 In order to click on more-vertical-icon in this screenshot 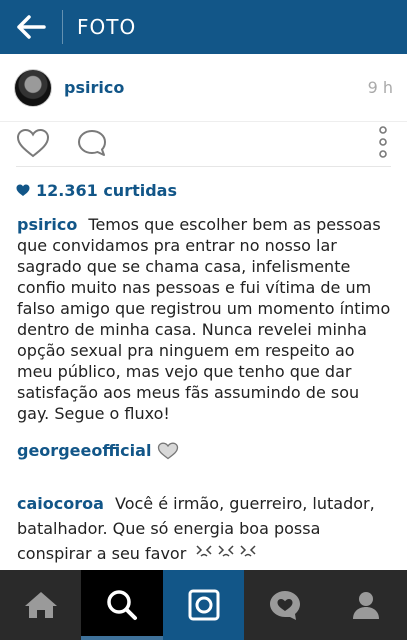, I will do `click(383, 142)`.